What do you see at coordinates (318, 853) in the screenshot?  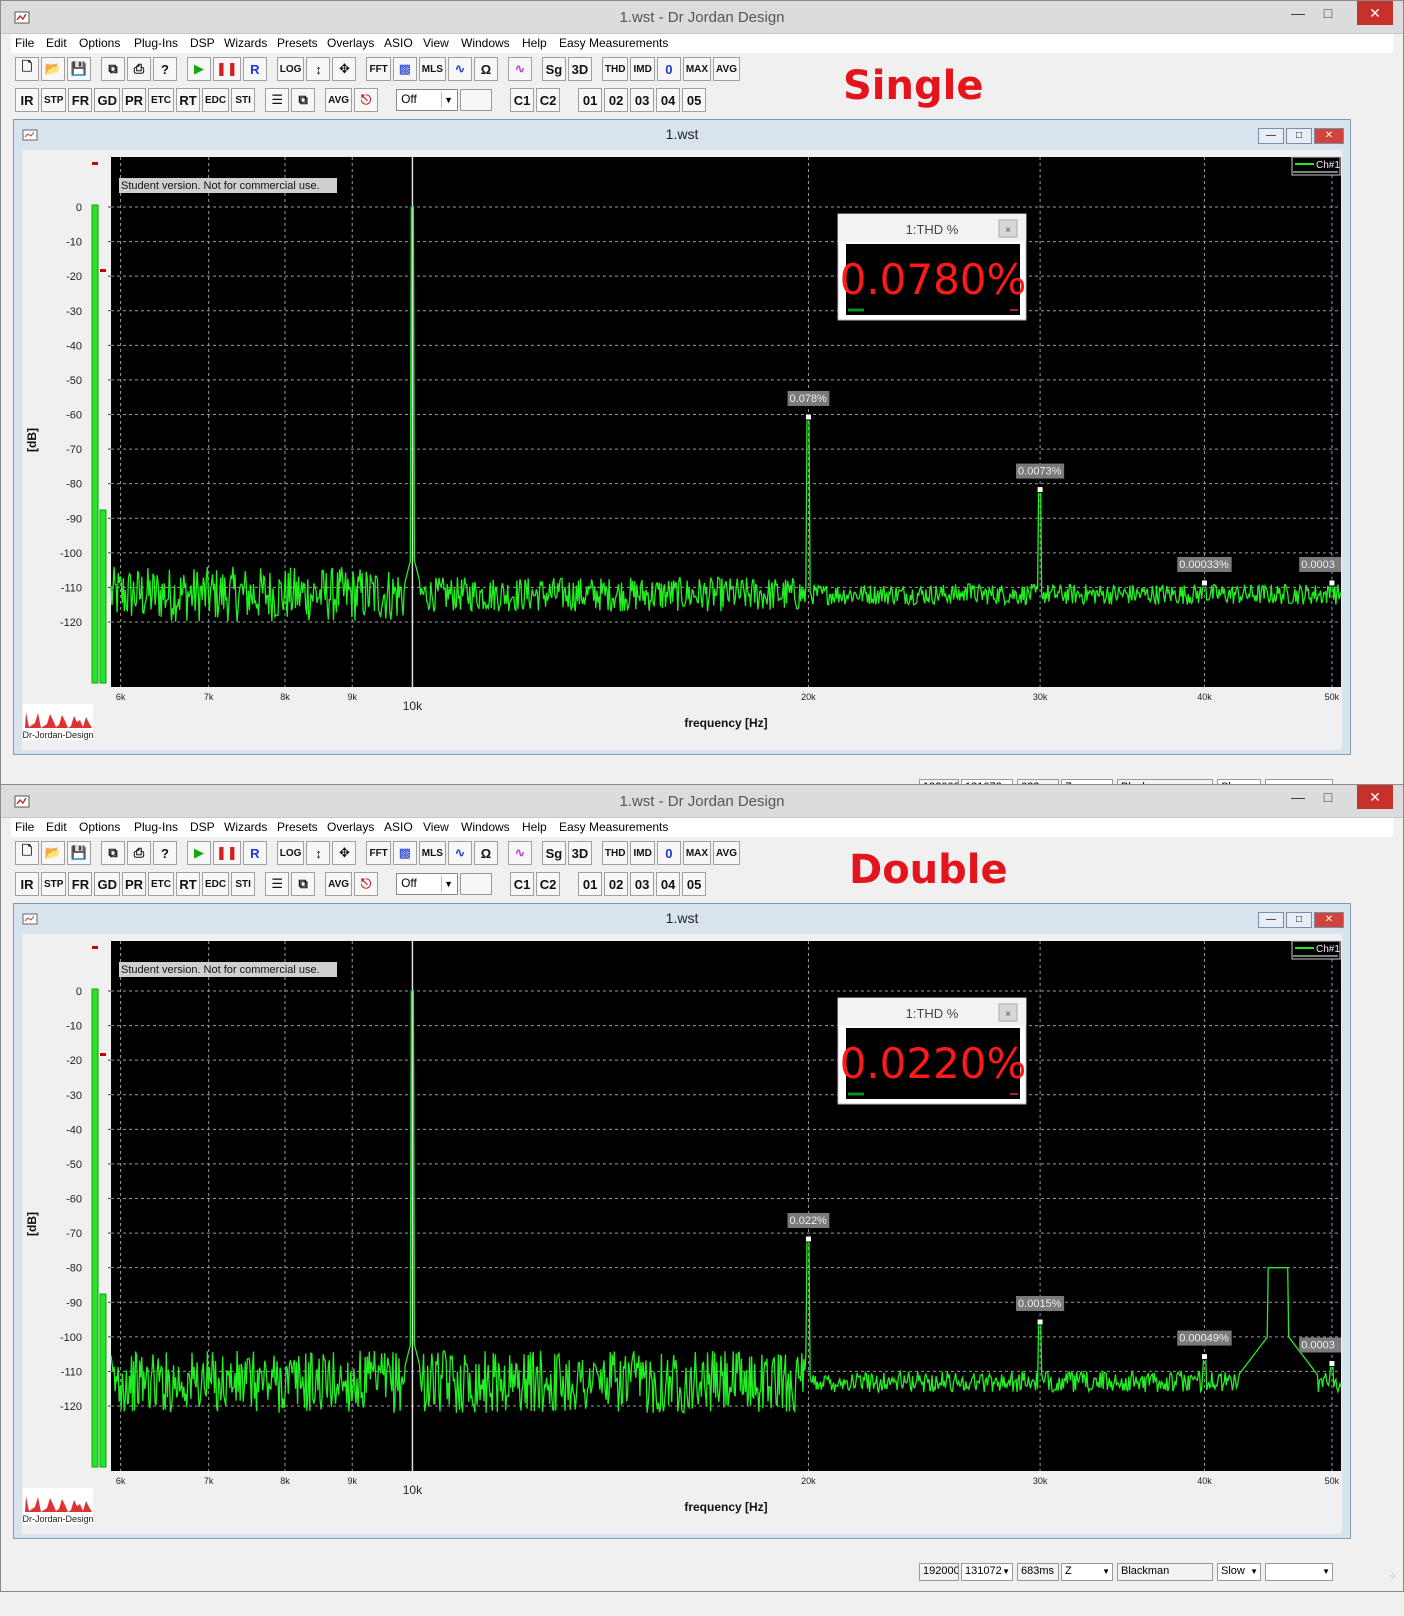 I see `vertical-scale-button: ↕` at bounding box center [318, 853].